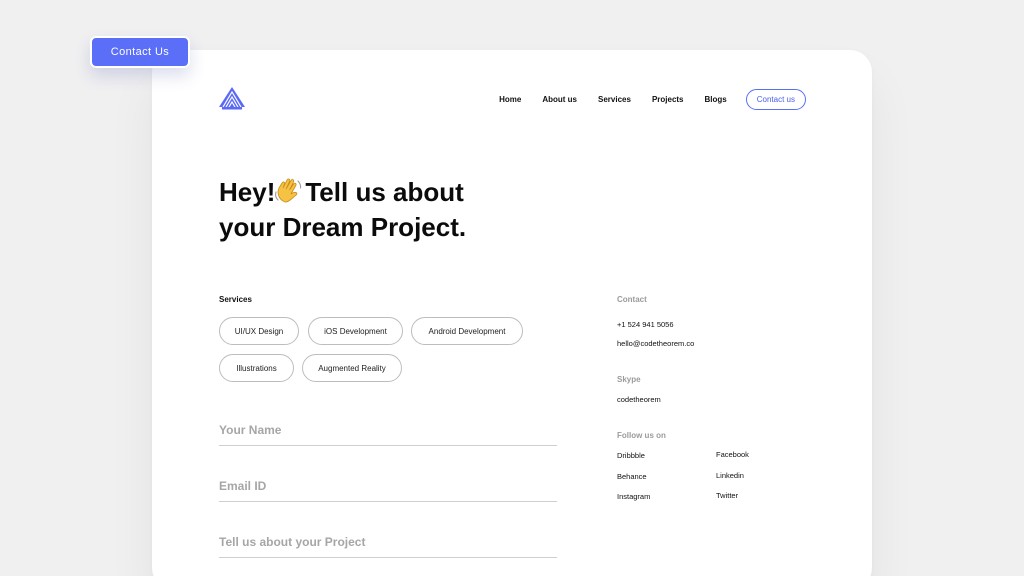 The height and width of the screenshot is (576, 1024). What do you see at coordinates (235, 299) in the screenshot?
I see `services-label: Services` at bounding box center [235, 299].